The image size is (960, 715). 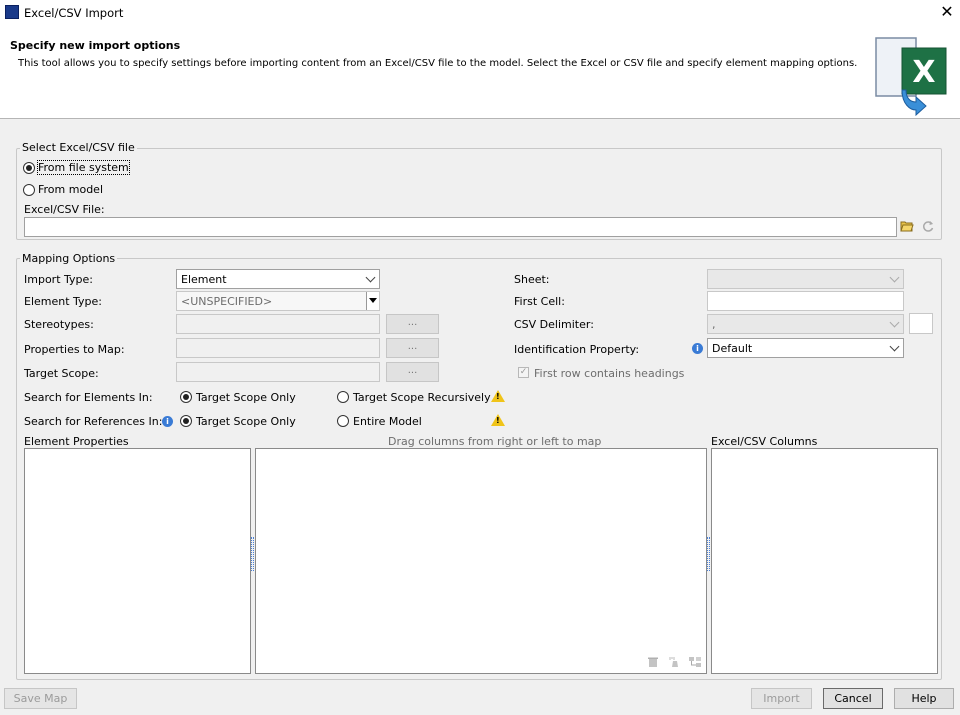 What do you see at coordinates (422, 397) in the screenshot?
I see `search-elements-recursive-label: Target Scope Recursively` at bounding box center [422, 397].